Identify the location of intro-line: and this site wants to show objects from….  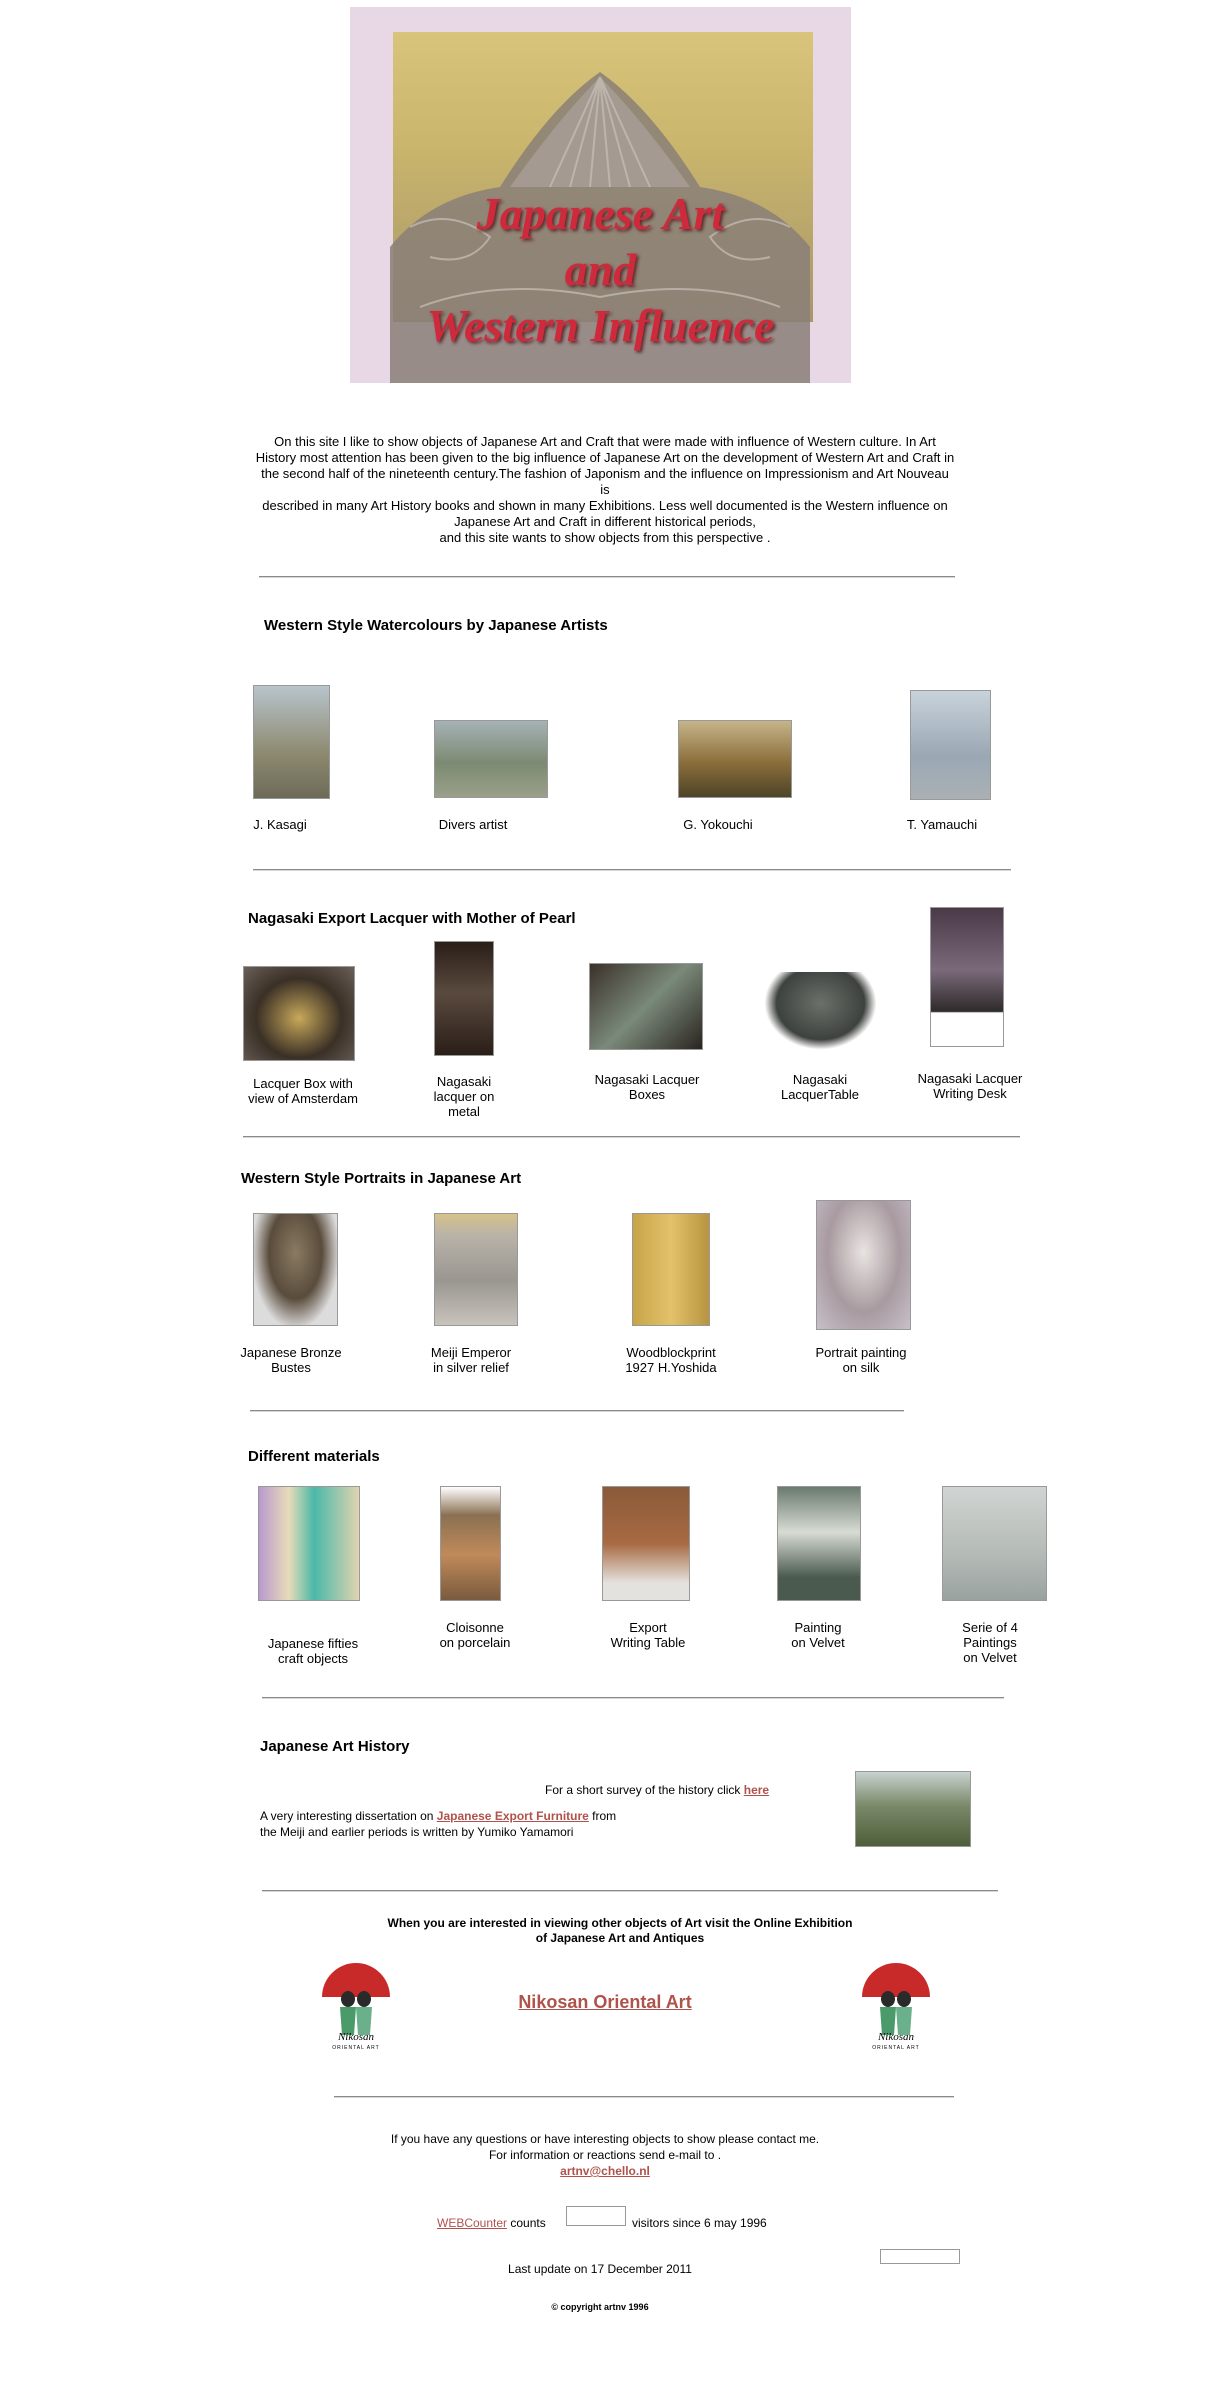
(605, 537).